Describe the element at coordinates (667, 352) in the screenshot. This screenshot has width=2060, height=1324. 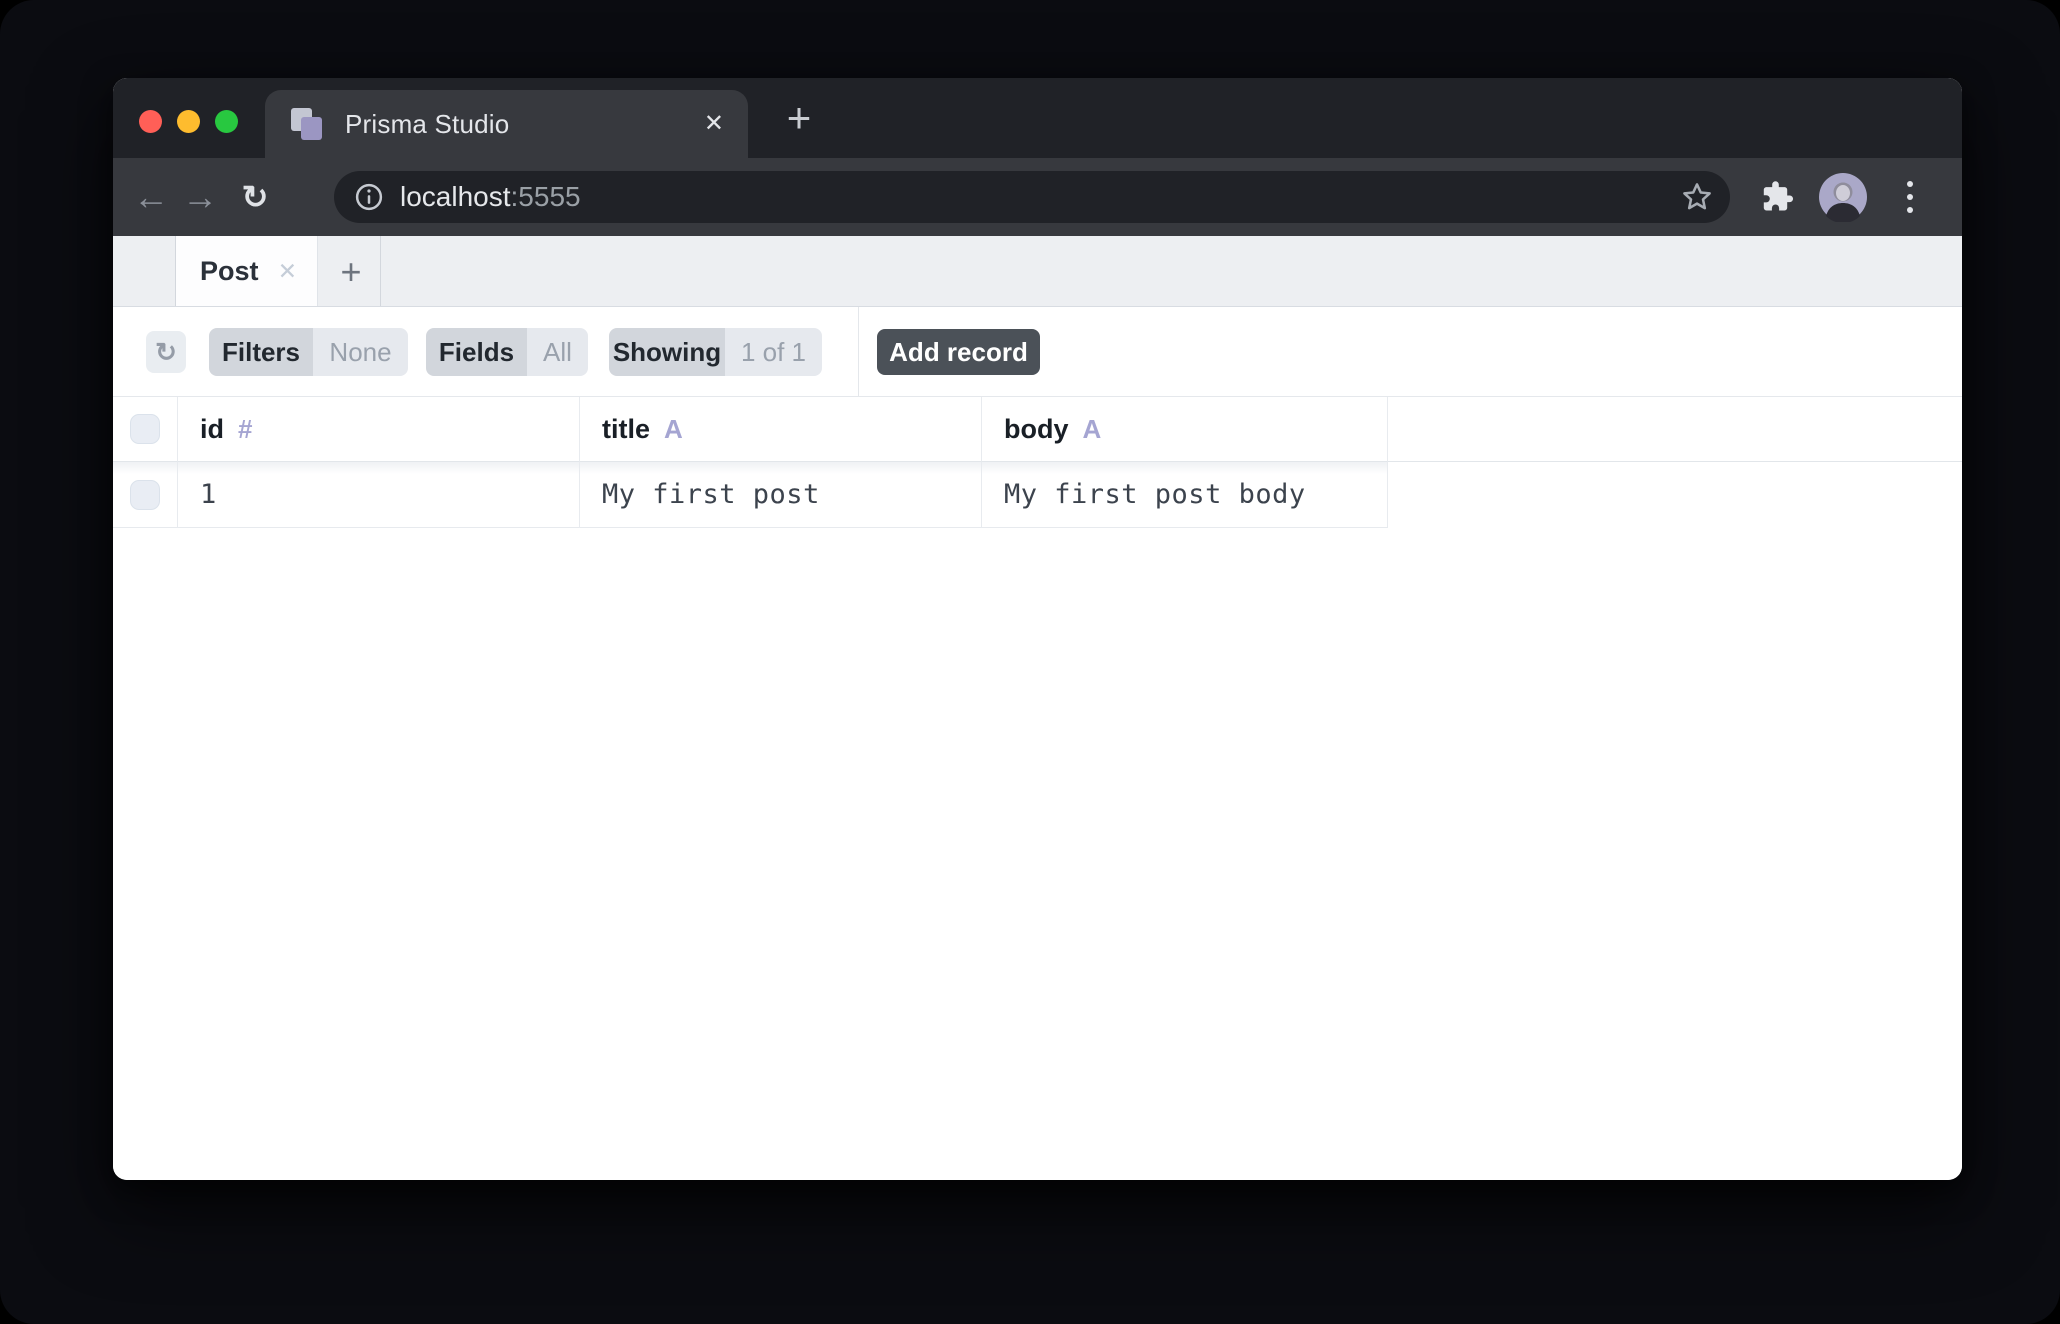
I see `showing-label: Showing` at that location.